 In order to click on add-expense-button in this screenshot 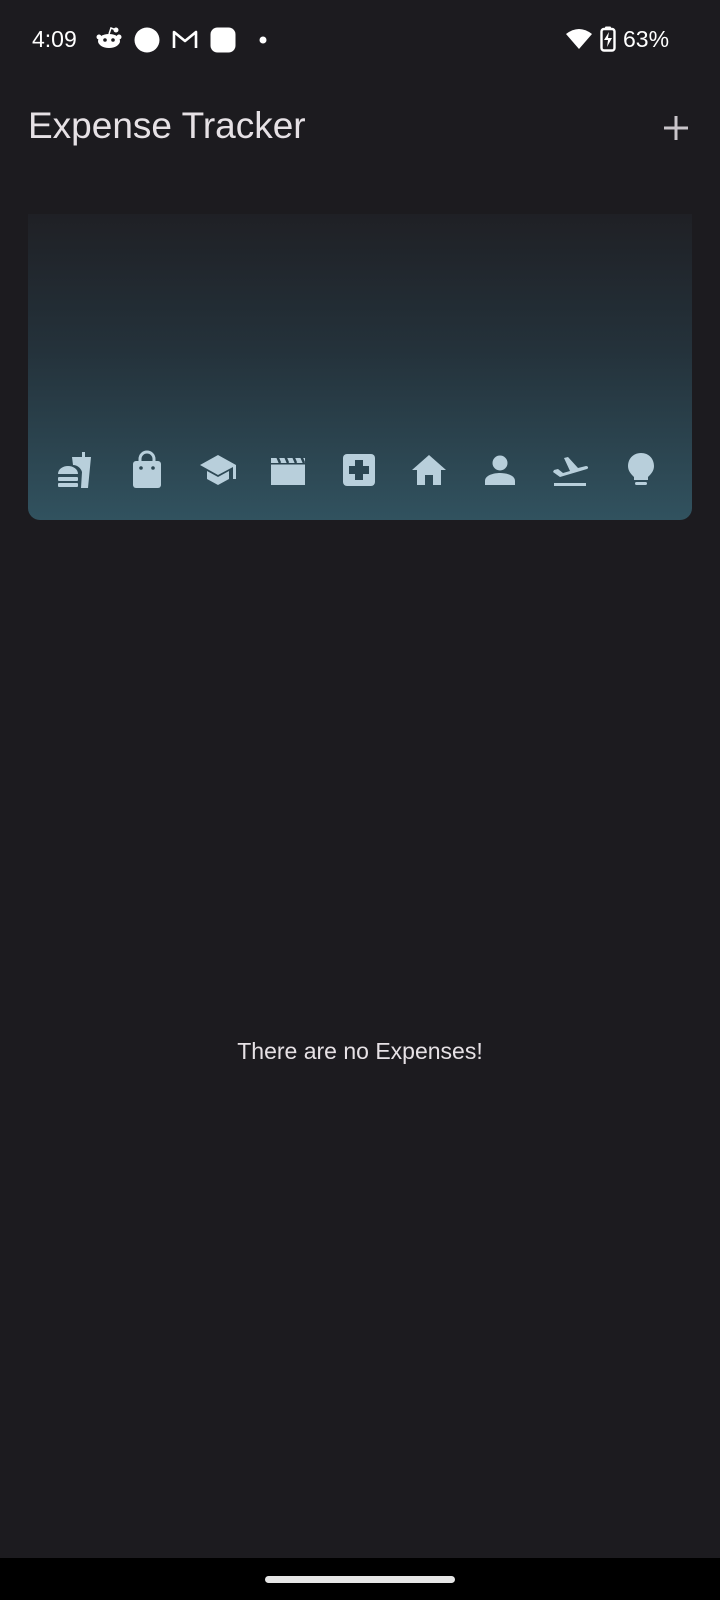, I will do `click(676, 128)`.